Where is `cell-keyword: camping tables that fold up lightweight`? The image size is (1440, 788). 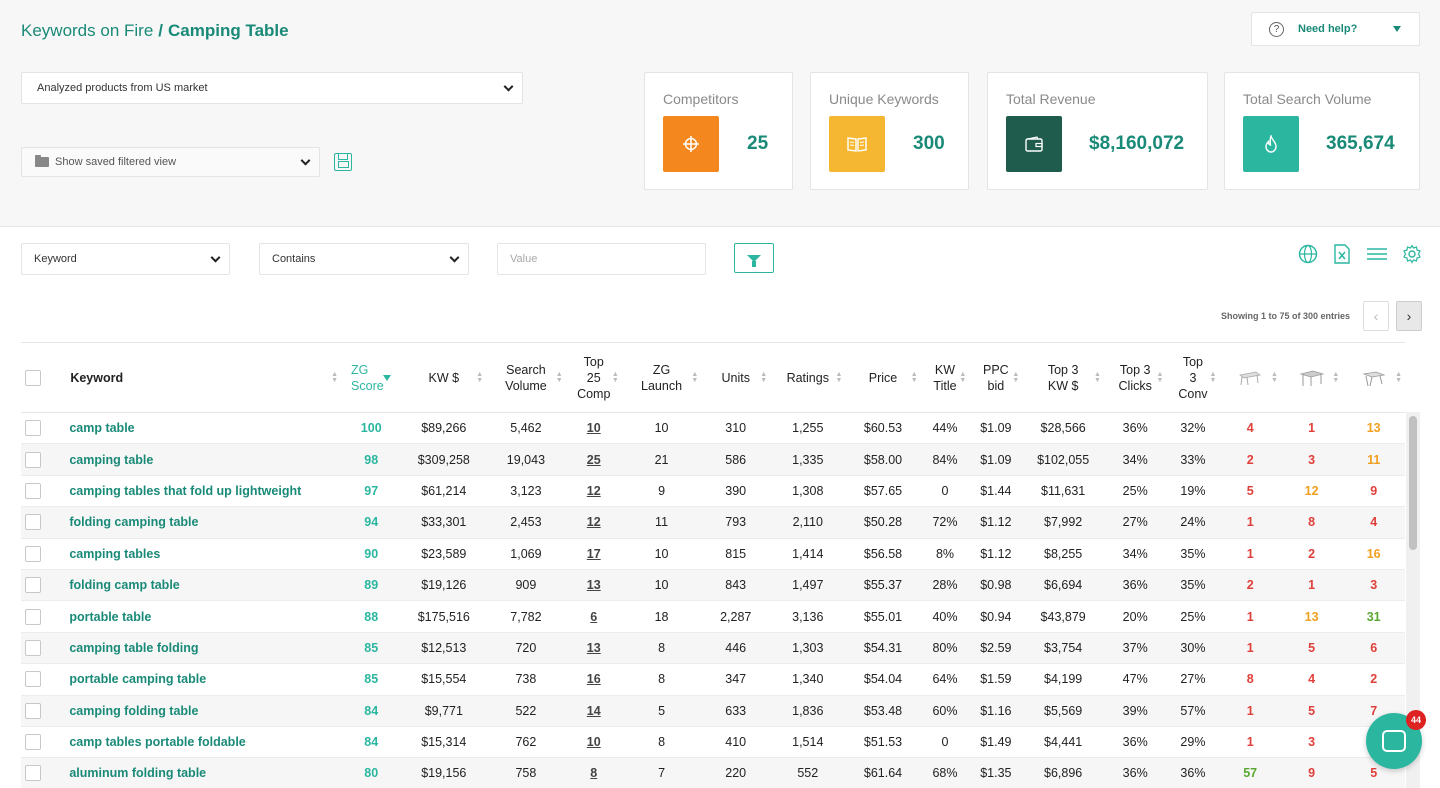
cell-keyword: camping tables that fold up lightweight is located at coordinates (193, 491).